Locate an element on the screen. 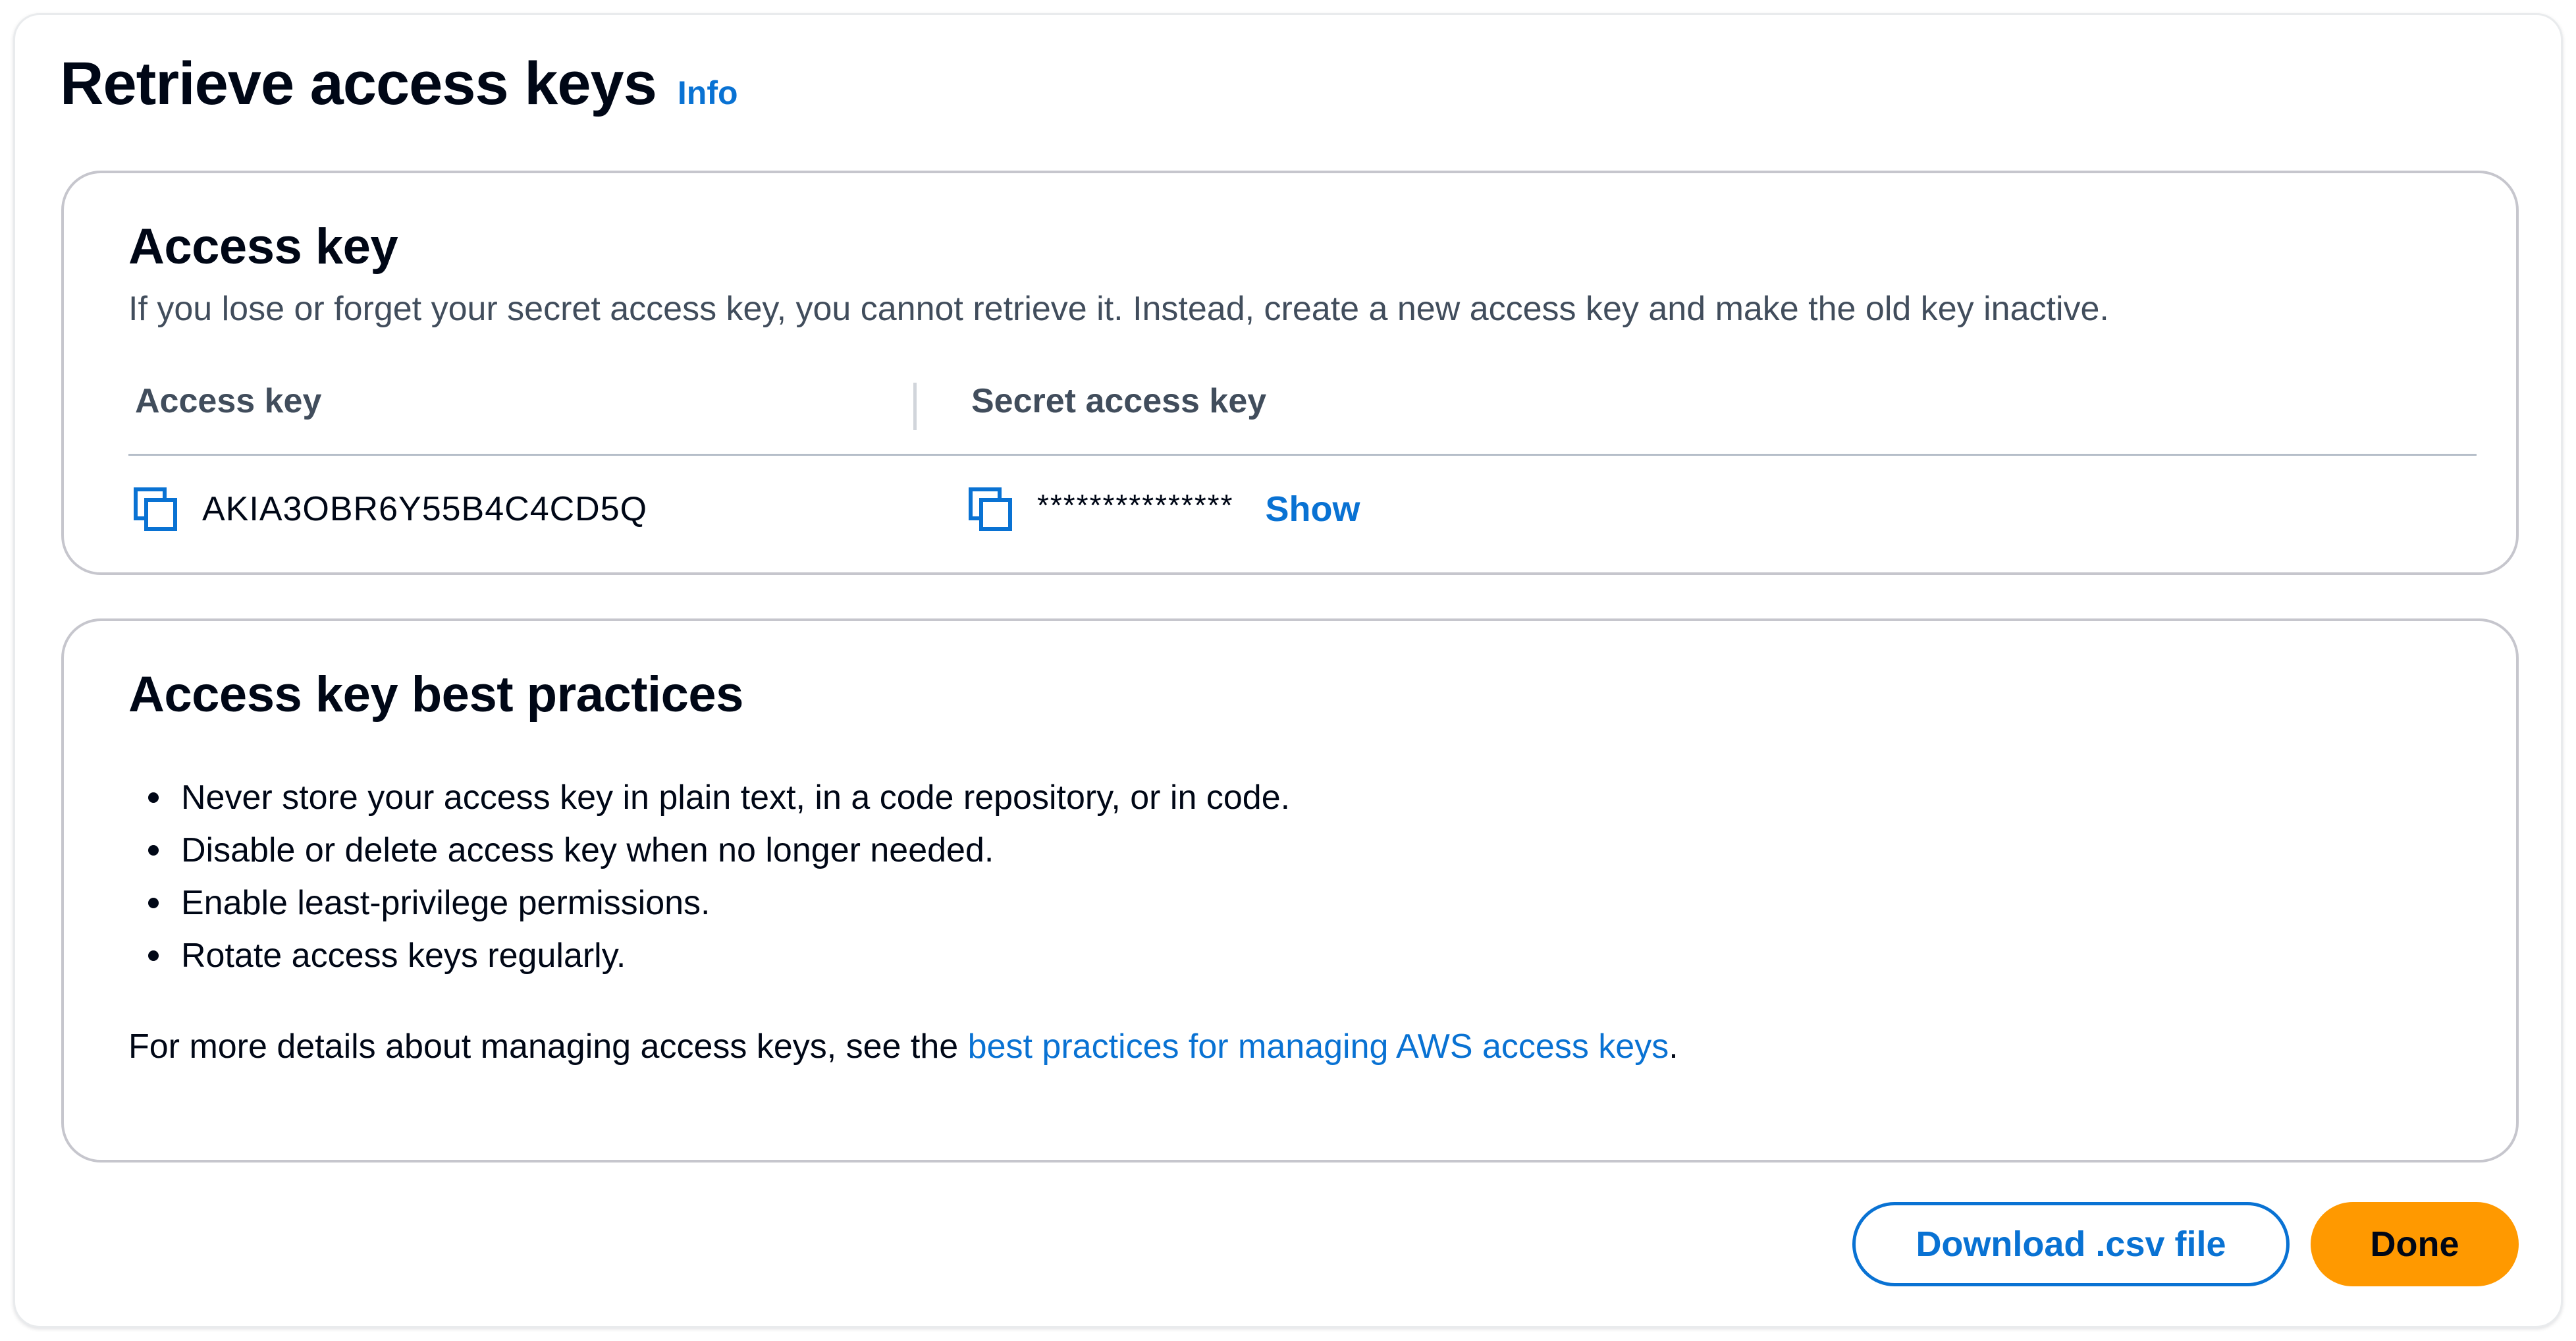 The width and height of the screenshot is (2576, 1341). list-item: Rotate access keys regularly. is located at coordinates (709, 955).